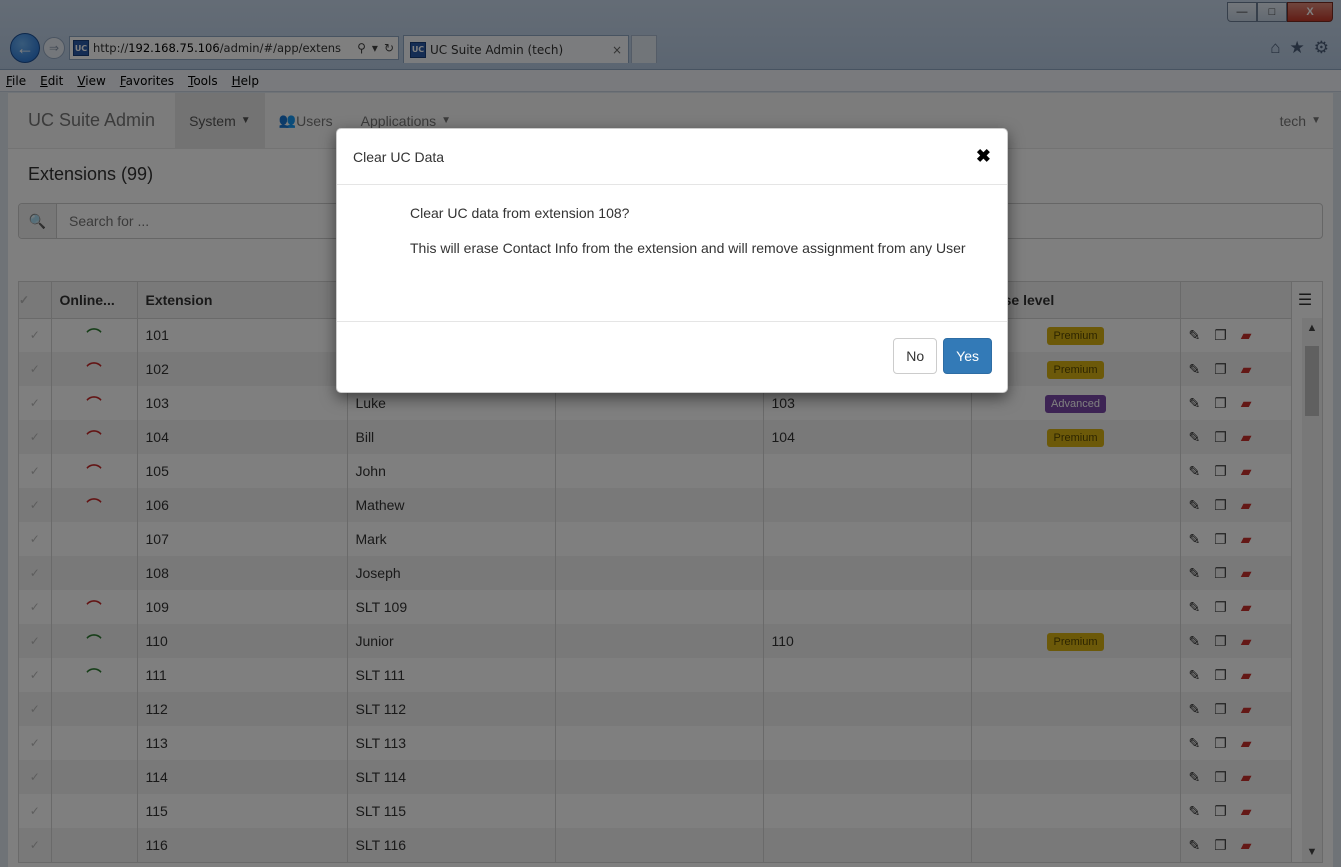 The width and height of the screenshot is (1341, 867). I want to click on modal-title: Clear UC Data, so click(399, 156).